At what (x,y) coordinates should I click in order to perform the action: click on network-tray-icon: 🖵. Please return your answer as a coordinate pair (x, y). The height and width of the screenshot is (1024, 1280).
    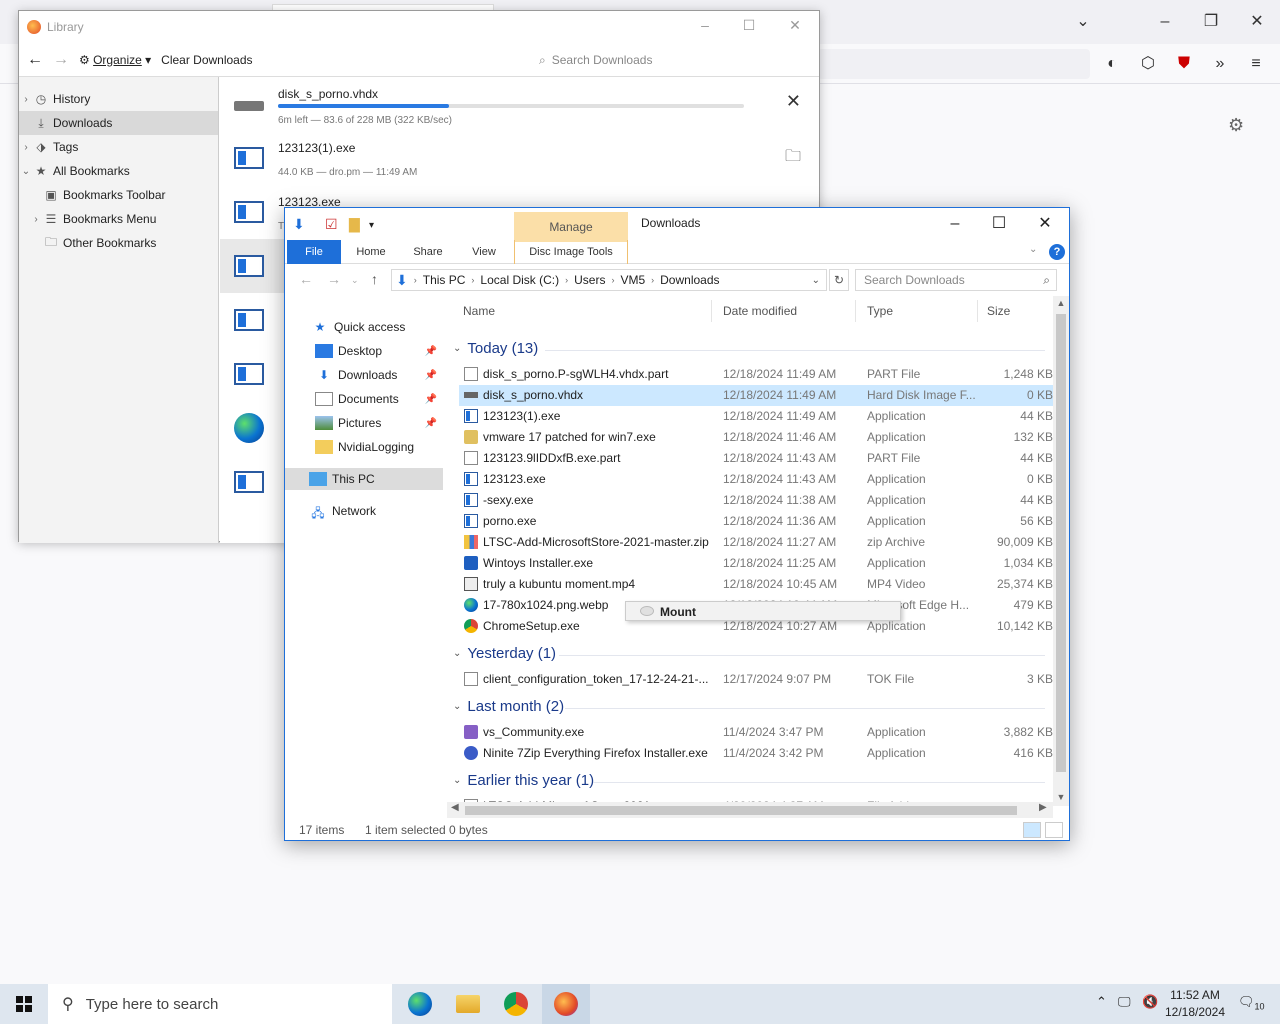
    Looking at the image, I should click on (1124, 1002).